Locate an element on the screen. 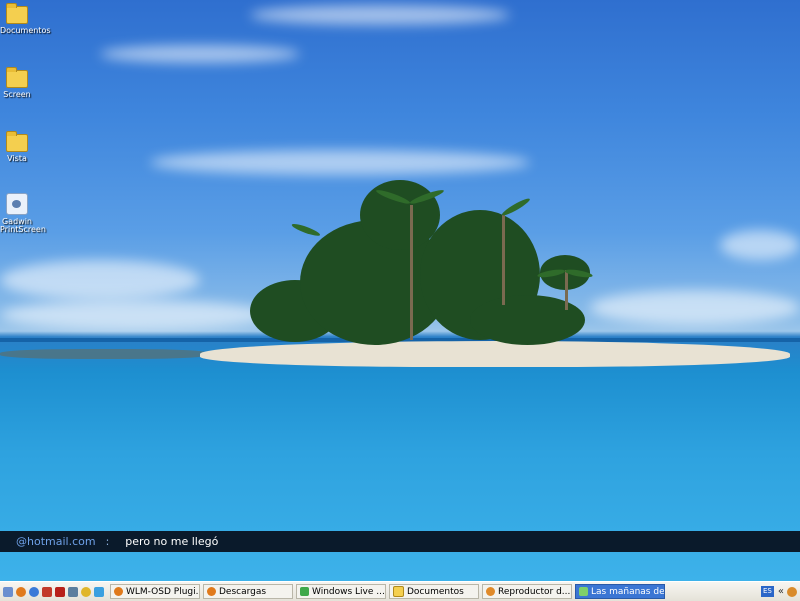 The width and height of the screenshot is (800, 601). filezilla-icon is located at coordinates (60, 591).